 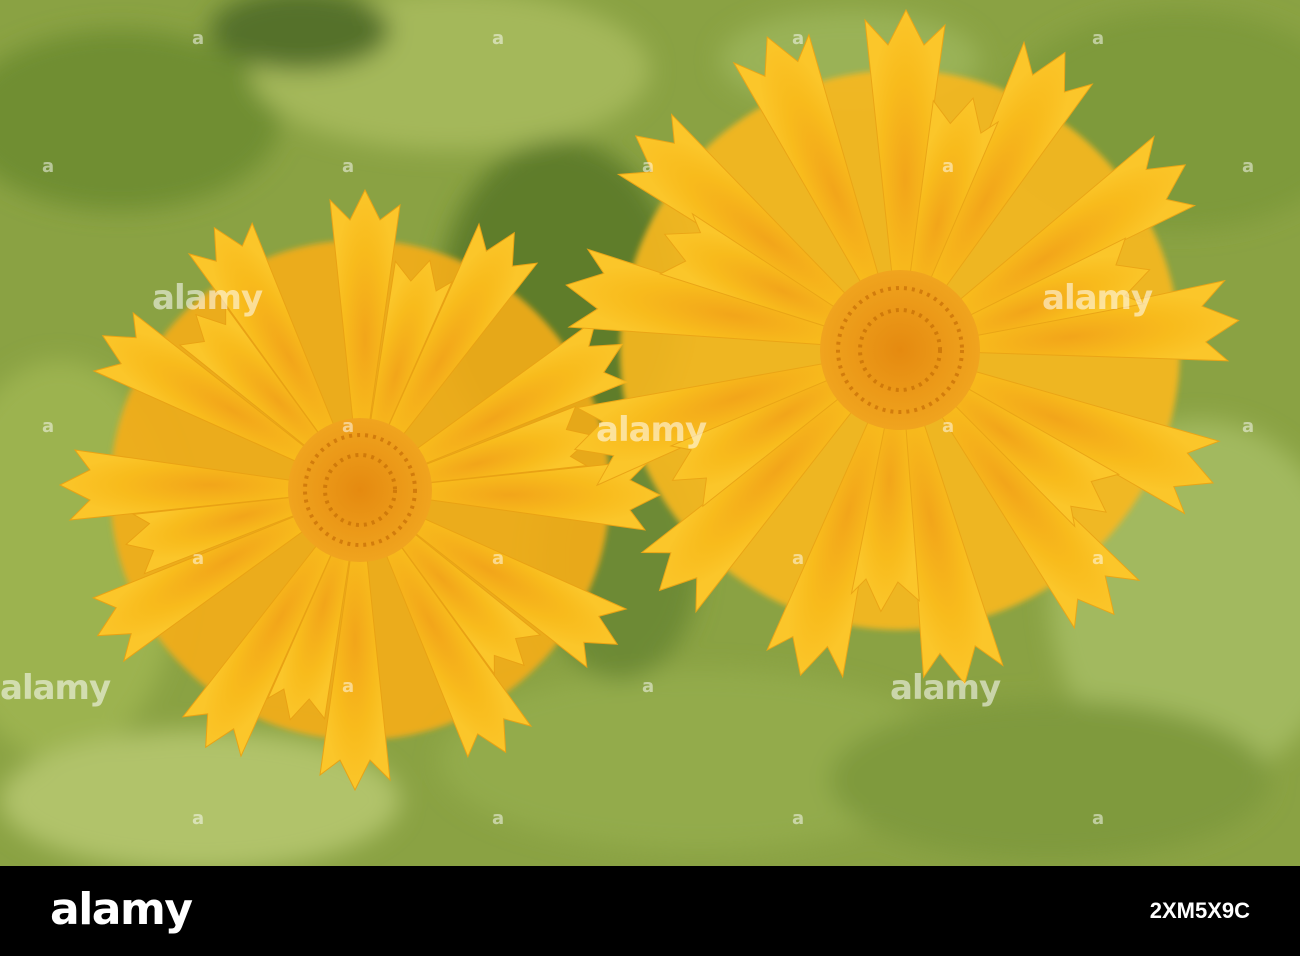 I want to click on right-flower-center, so click(x=900, y=350).